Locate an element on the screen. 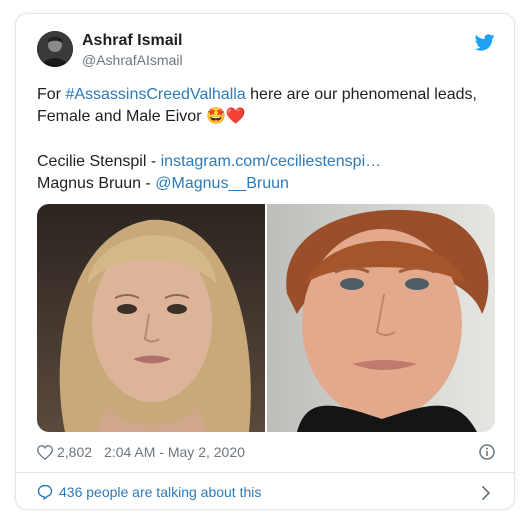  tweet-text: For is located at coordinates (51, 94).